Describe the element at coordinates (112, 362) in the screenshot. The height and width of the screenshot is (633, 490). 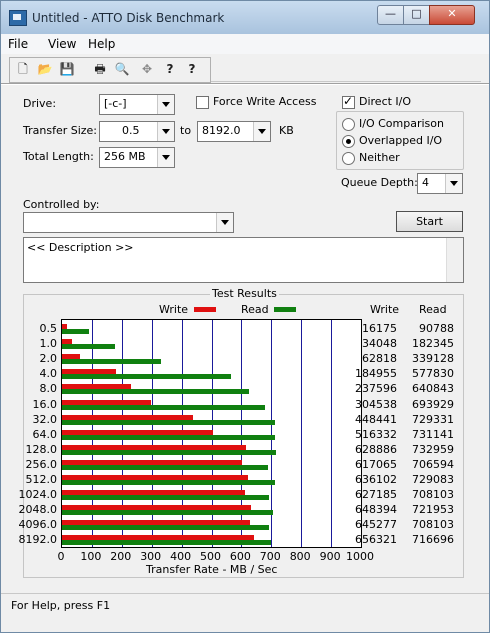
I see `read-bar-2.0` at that location.